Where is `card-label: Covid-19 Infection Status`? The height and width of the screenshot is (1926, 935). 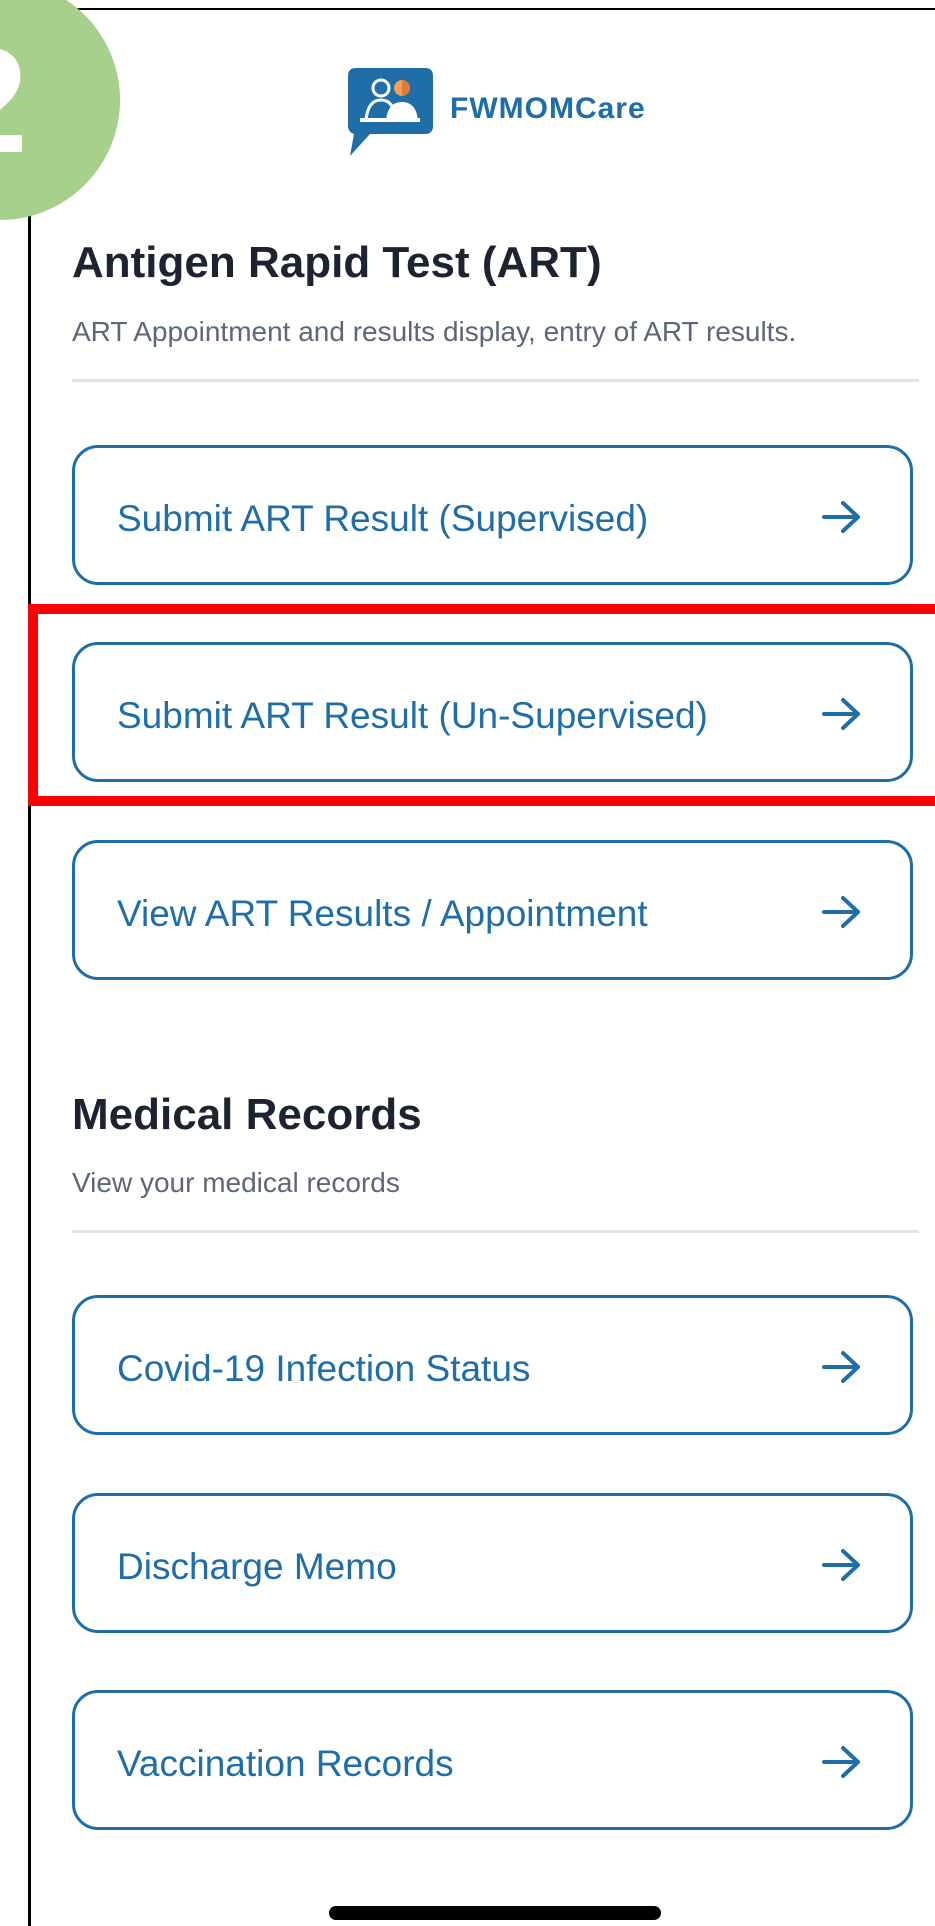 card-label: Covid-19 Infection Status is located at coordinates (324, 1368).